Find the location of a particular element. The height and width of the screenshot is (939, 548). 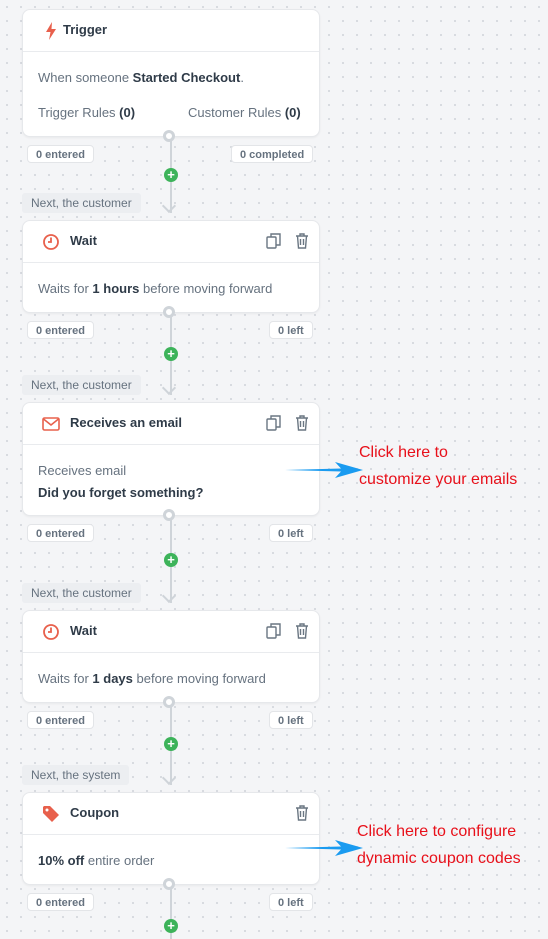

trigger-title: Trigger is located at coordinates (85, 29).